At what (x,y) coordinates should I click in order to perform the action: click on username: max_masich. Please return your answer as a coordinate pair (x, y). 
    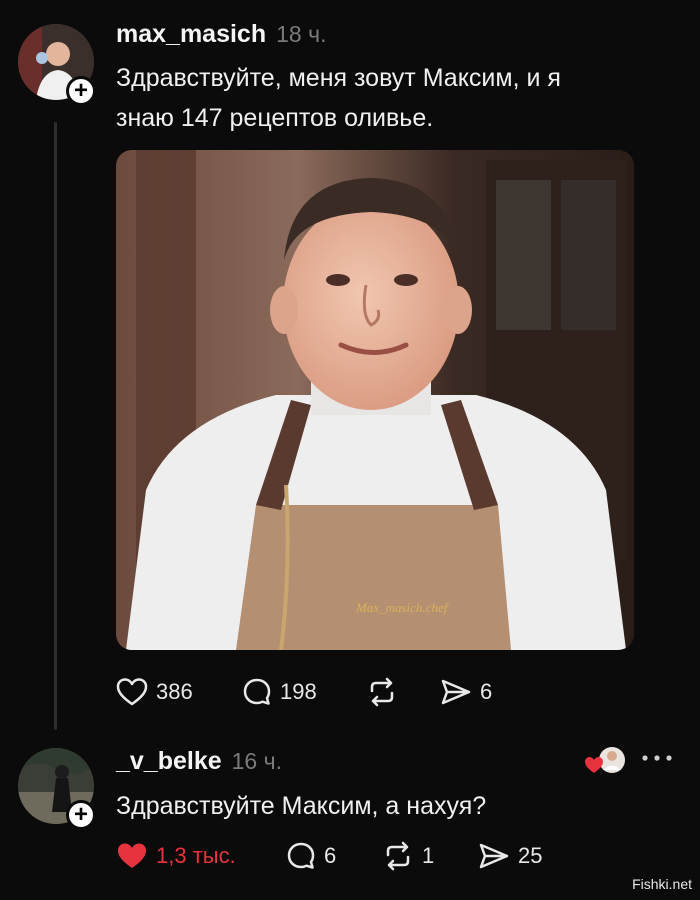
    Looking at the image, I should click on (191, 34).